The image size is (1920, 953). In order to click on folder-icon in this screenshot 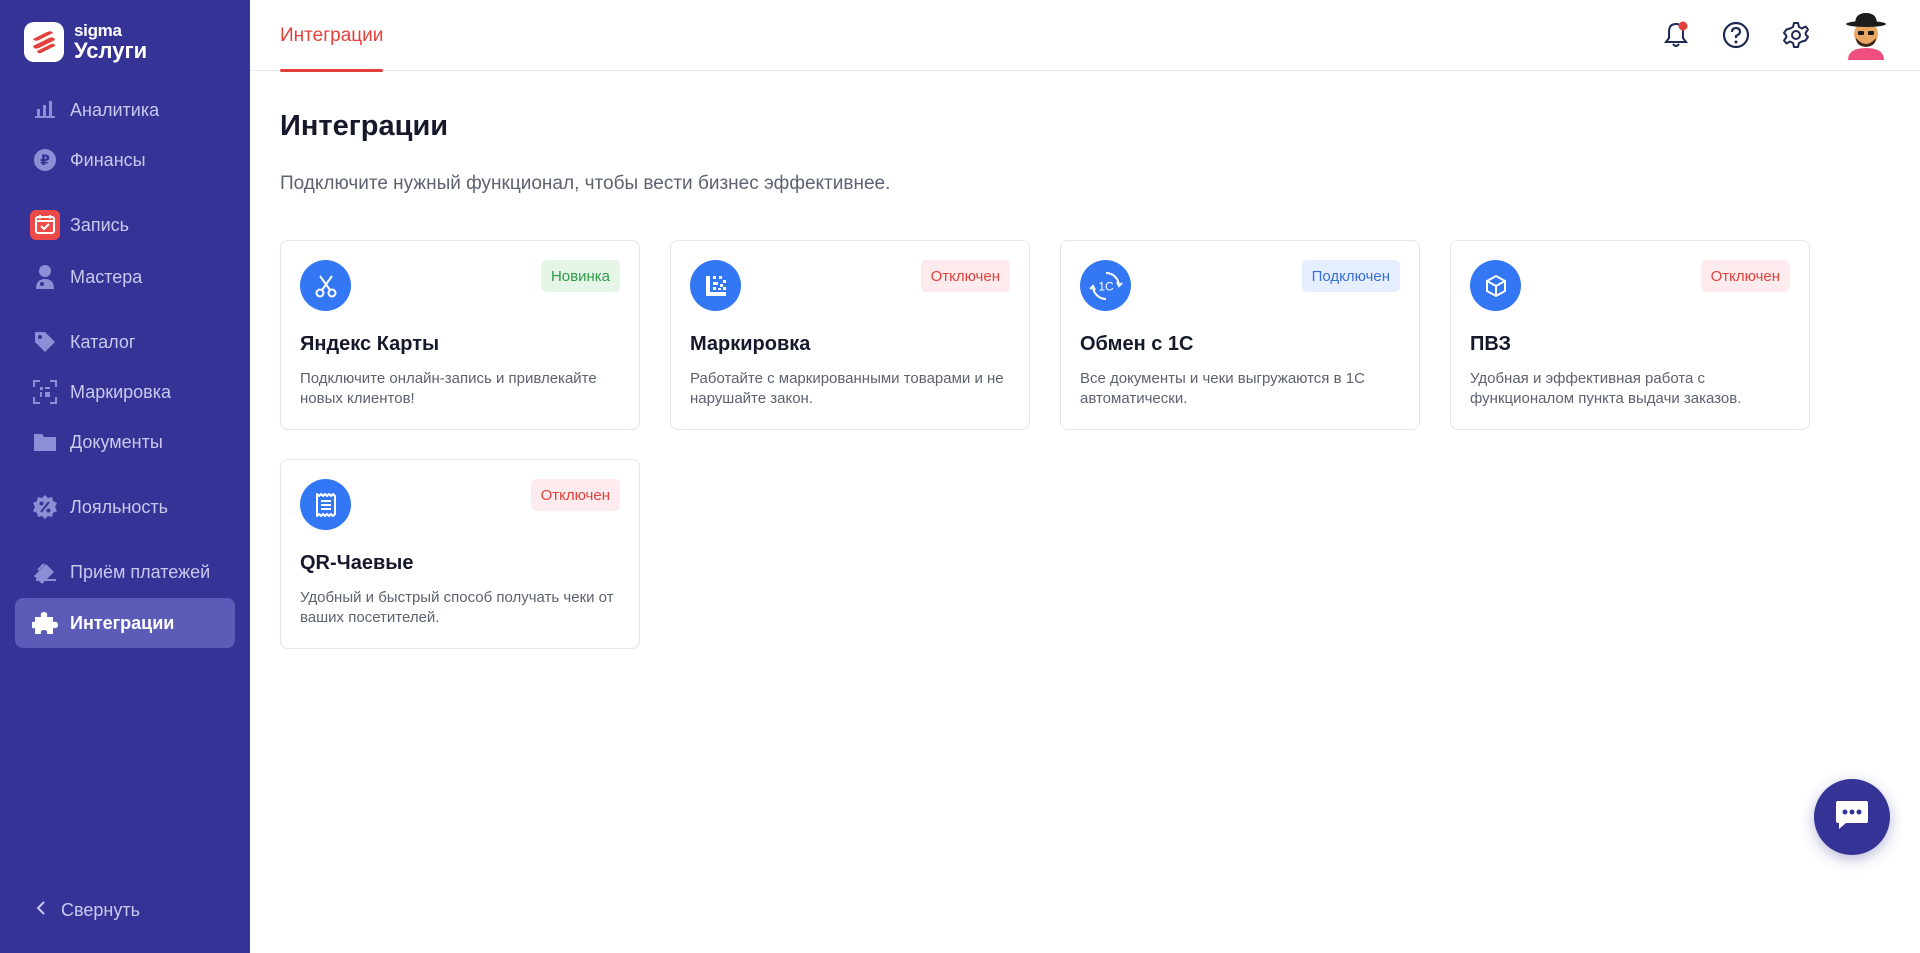, I will do `click(45, 442)`.